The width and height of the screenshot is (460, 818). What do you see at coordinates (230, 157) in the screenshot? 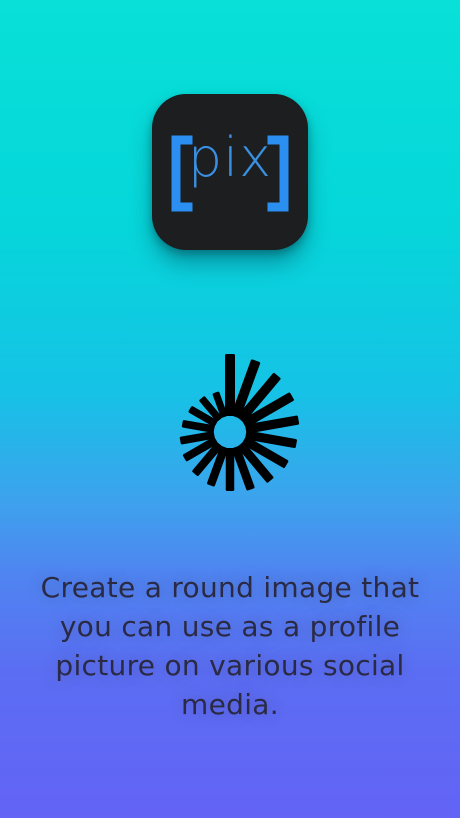
I see `app-icon-label: pix` at bounding box center [230, 157].